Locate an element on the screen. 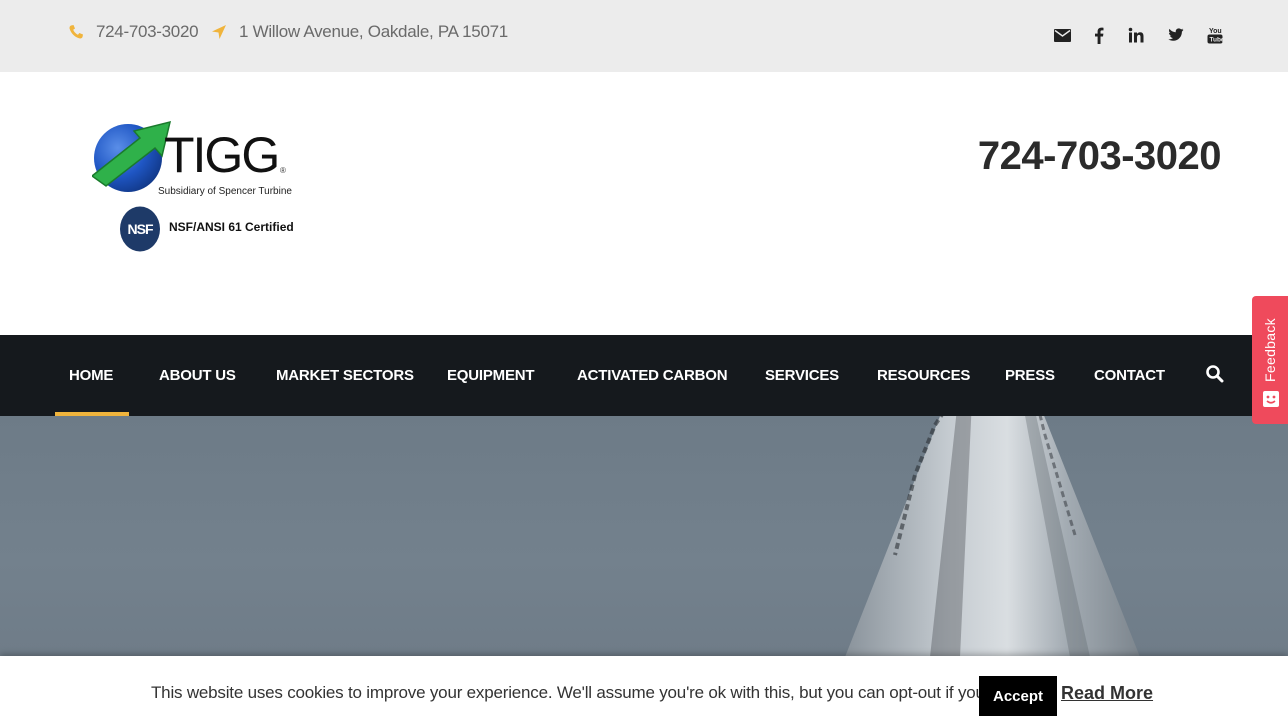  logo-wordmark: TIGG is located at coordinates (222, 155).